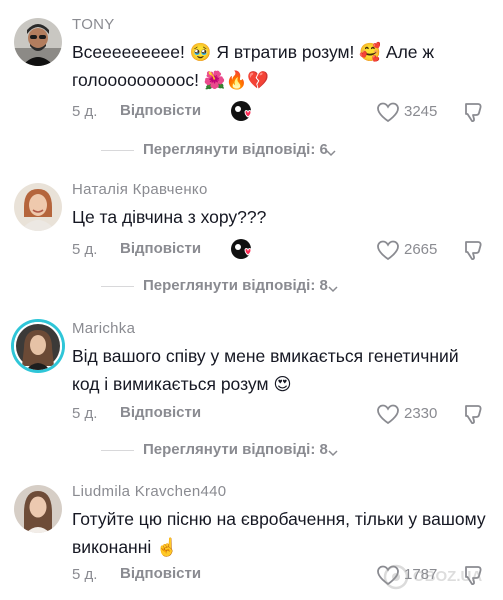 The width and height of the screenshot is (503, 600). Describe the element at coordinates (93, 24) in the screenshot. I see `comment-username: TONY` at that location.